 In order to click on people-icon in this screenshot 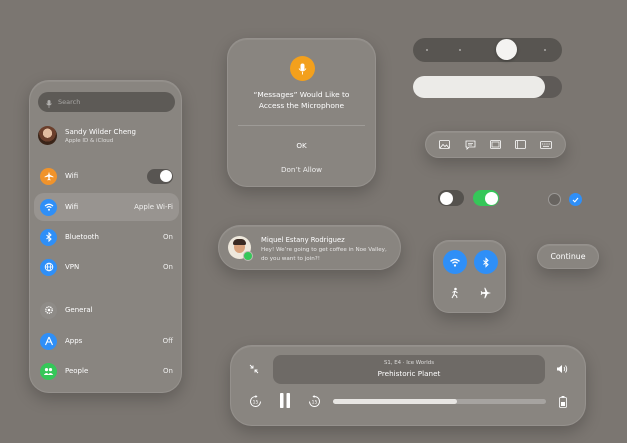, I will do `click(48, 371)`.